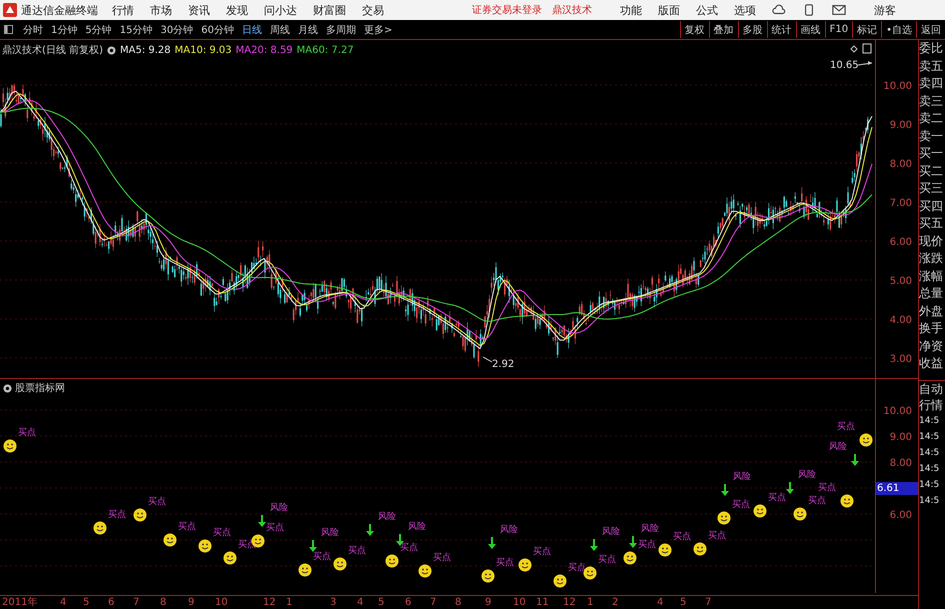 The height and width of the screenshot is (609, 945). I want to click on period-tab: 周线, so click(280, 29).